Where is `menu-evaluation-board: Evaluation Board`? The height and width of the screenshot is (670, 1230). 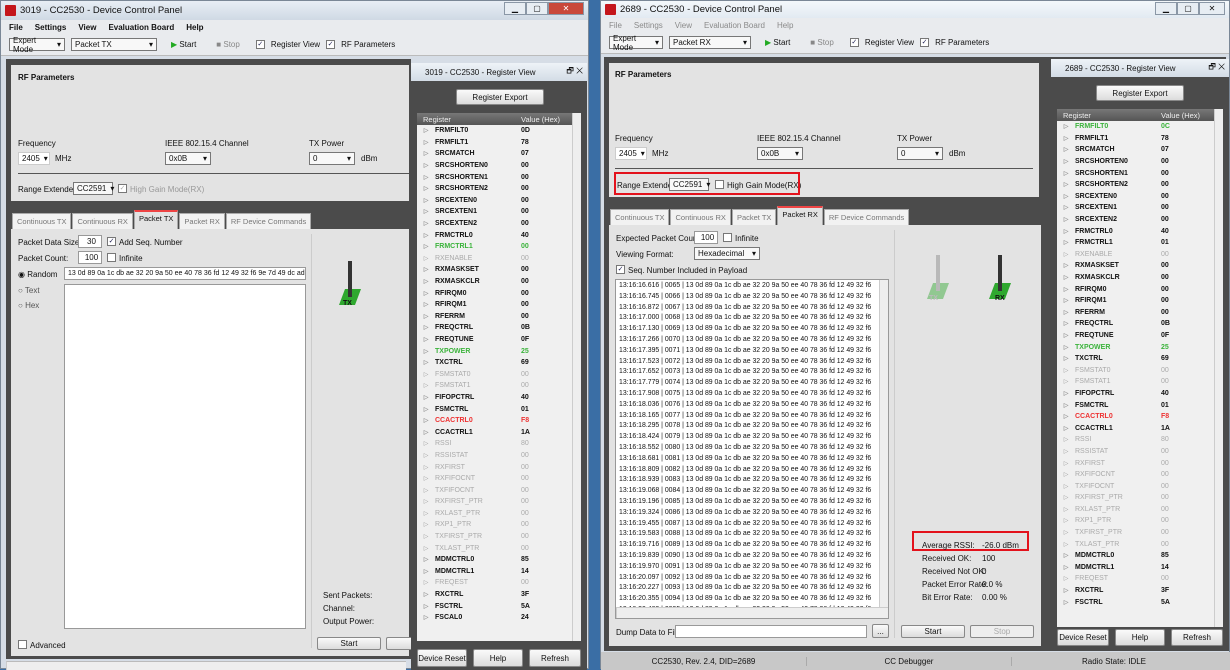
menu-evaluation-board: Evaluation Board is located at coordinates (734, 25).